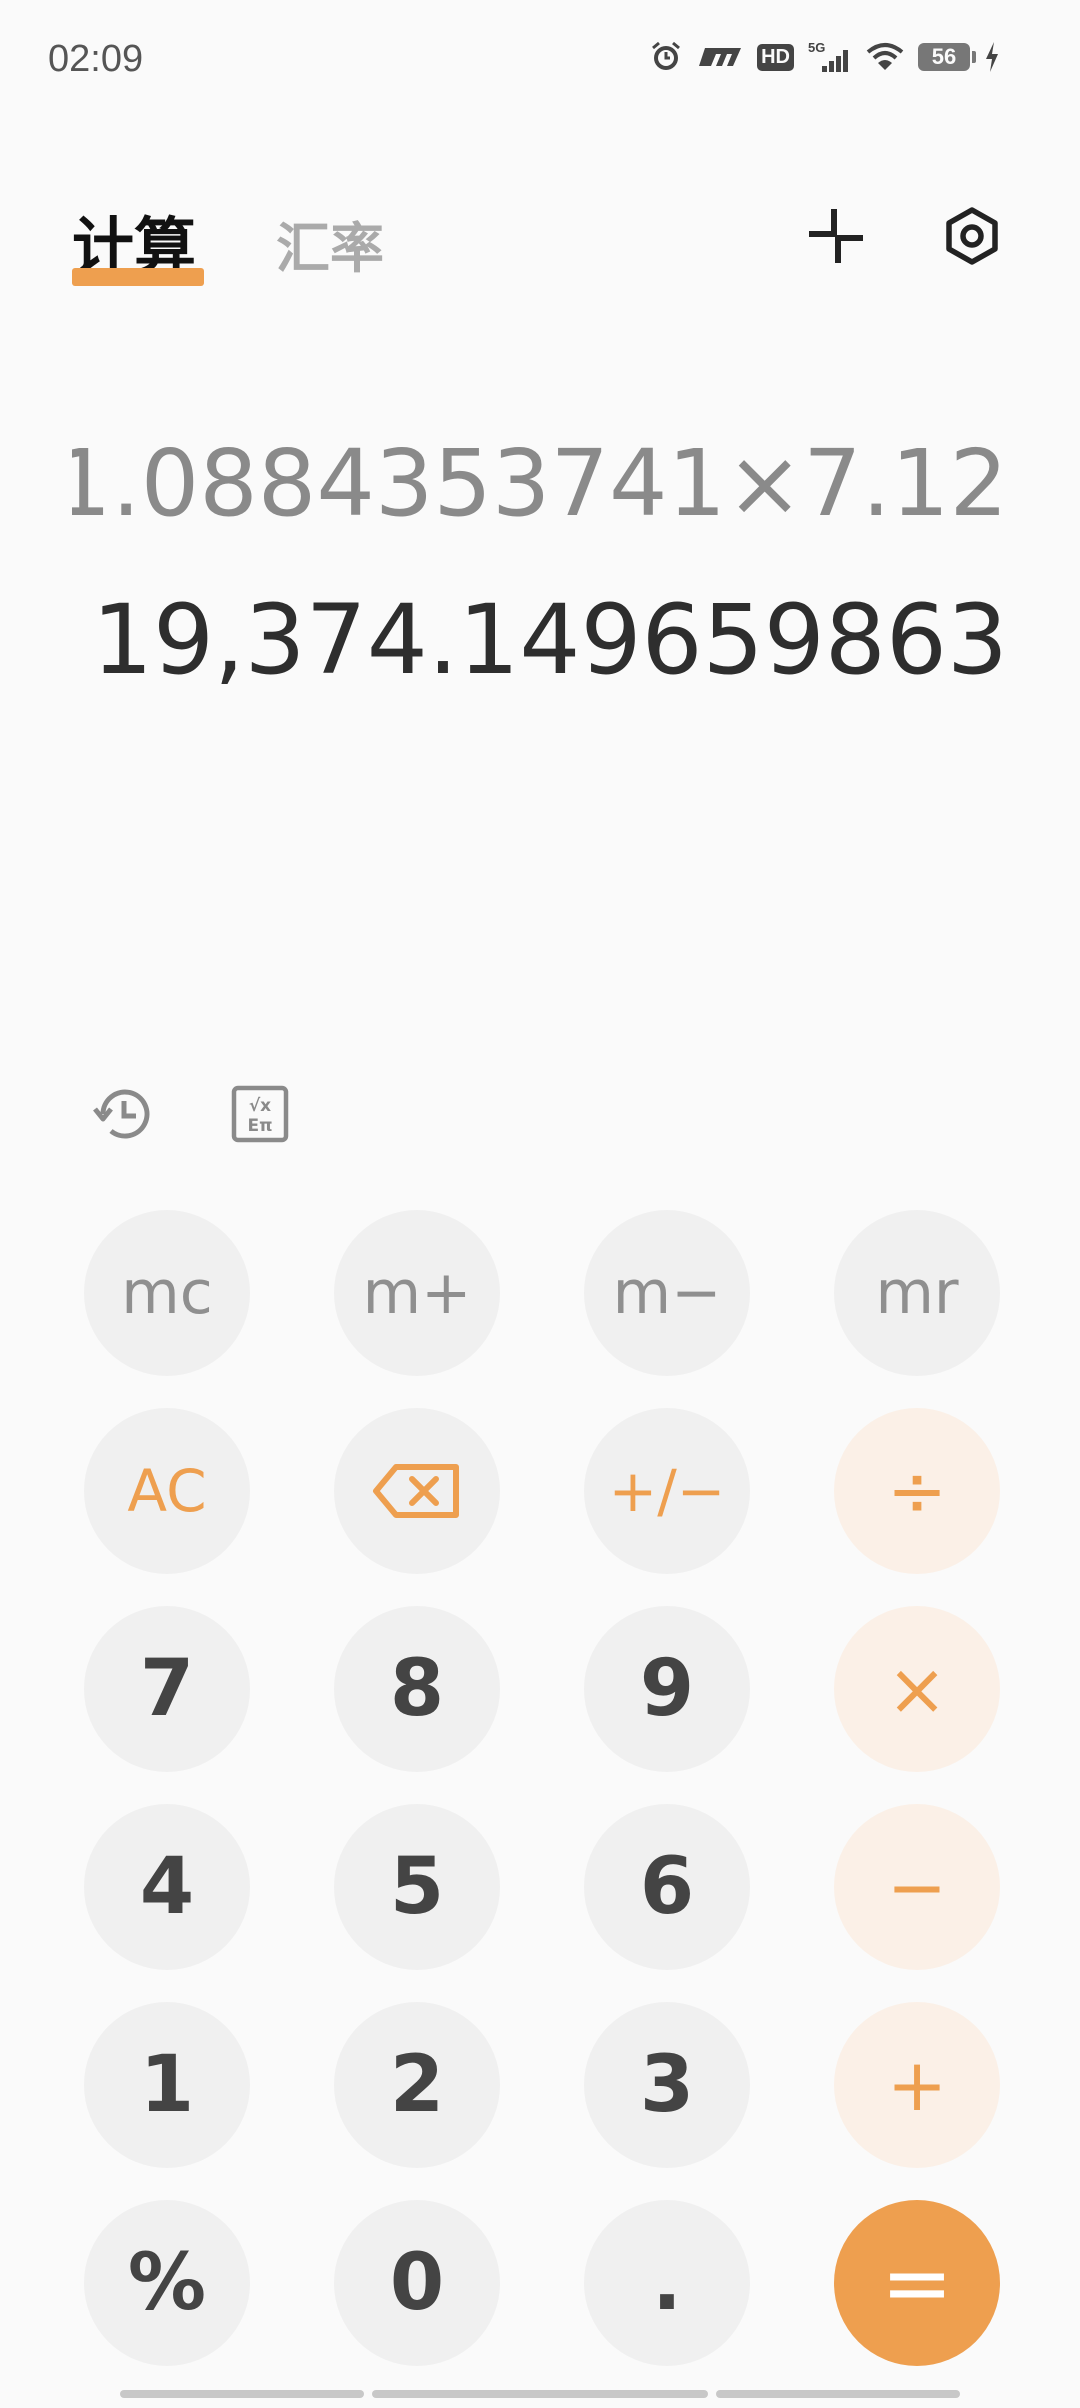 The width and height of the screenshot is (1080, 2408). I want to click on collapse-button, so click(836, 236).